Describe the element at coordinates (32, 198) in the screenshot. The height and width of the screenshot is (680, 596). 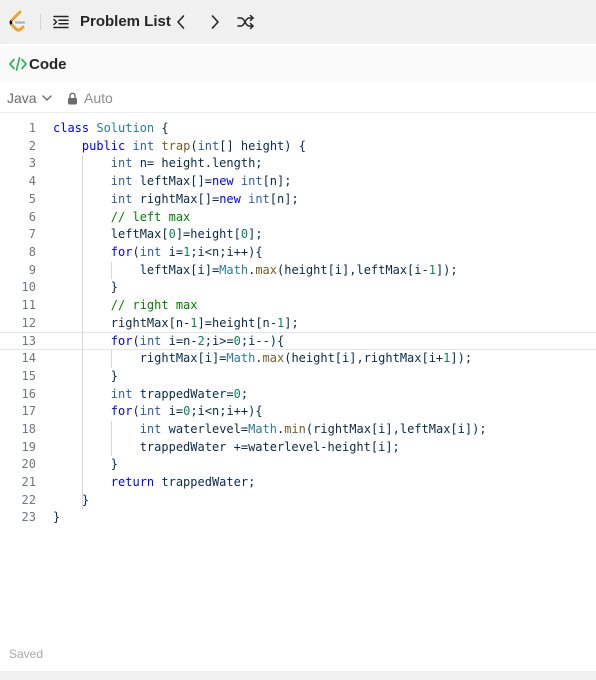
I see `line-number: 5` at that location.